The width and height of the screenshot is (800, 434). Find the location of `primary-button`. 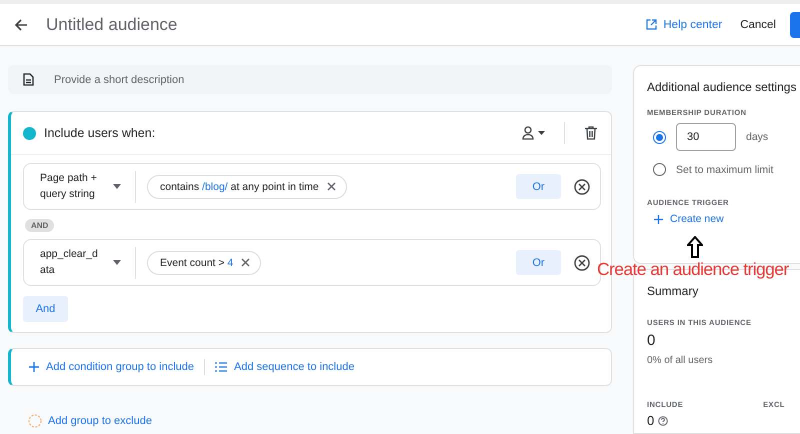

primary-button is located at coordinates (795, 25).